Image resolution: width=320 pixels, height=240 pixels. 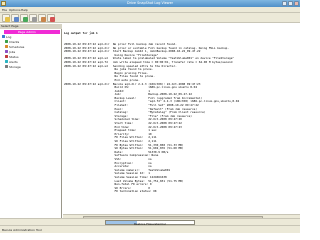 What do you see at coordinates (22, 230) in the screenshot?
I see `status-text: Bacula Administration Tool` at bounding box center [22, 230].